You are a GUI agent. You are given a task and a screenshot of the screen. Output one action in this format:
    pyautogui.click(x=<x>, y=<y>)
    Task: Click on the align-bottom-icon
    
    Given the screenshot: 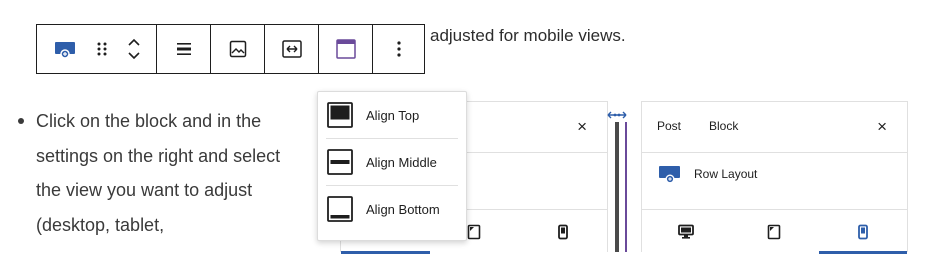 What is the action you would take?
    pyautogui.click(x=340, y=209)
    